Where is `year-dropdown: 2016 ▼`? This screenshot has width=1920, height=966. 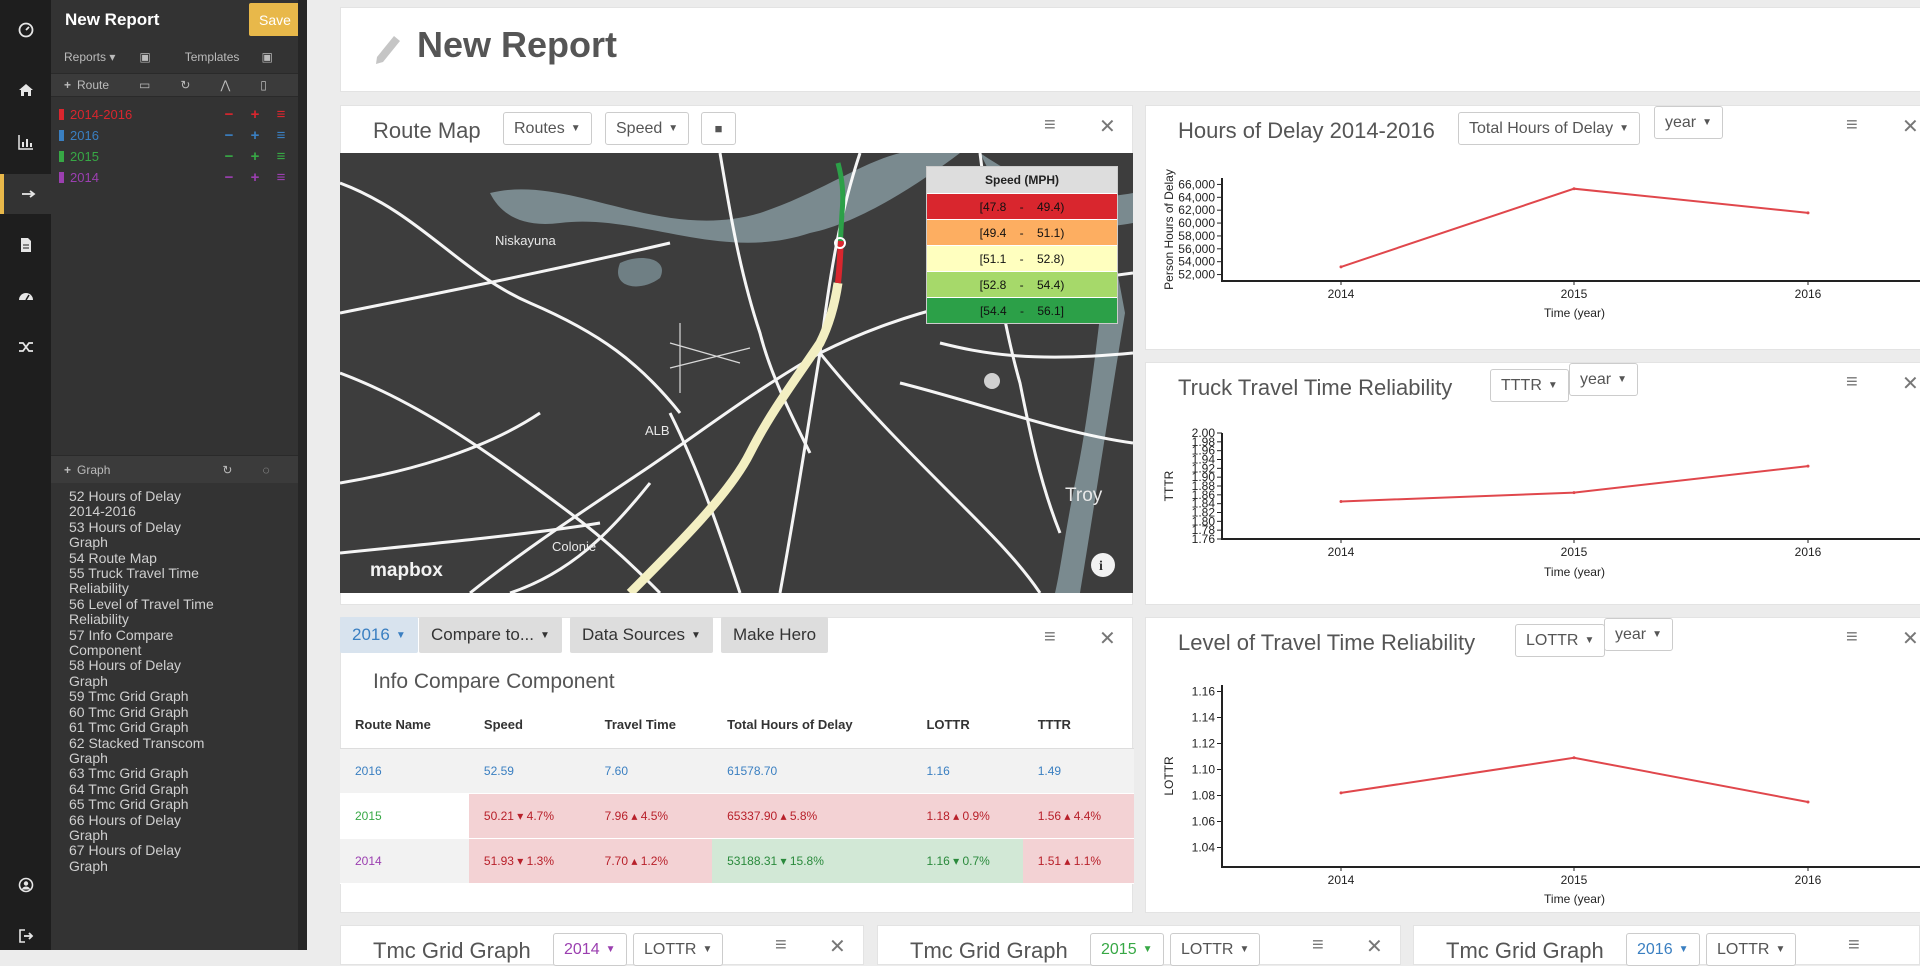
year-dropdown: 2016 ▼ is located at coordinates (379, 635).